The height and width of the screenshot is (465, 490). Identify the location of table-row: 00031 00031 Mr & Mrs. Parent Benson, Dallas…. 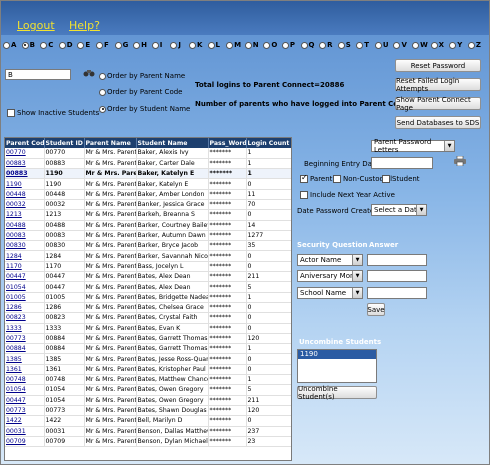
(148, 431).